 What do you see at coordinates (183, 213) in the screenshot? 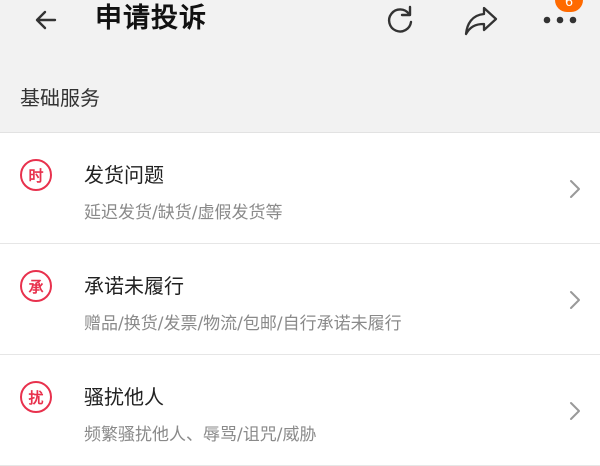
I see `list-item-subtitle: 延迟发货/缺货/虚假发货等` at bounding box center [183, 213].